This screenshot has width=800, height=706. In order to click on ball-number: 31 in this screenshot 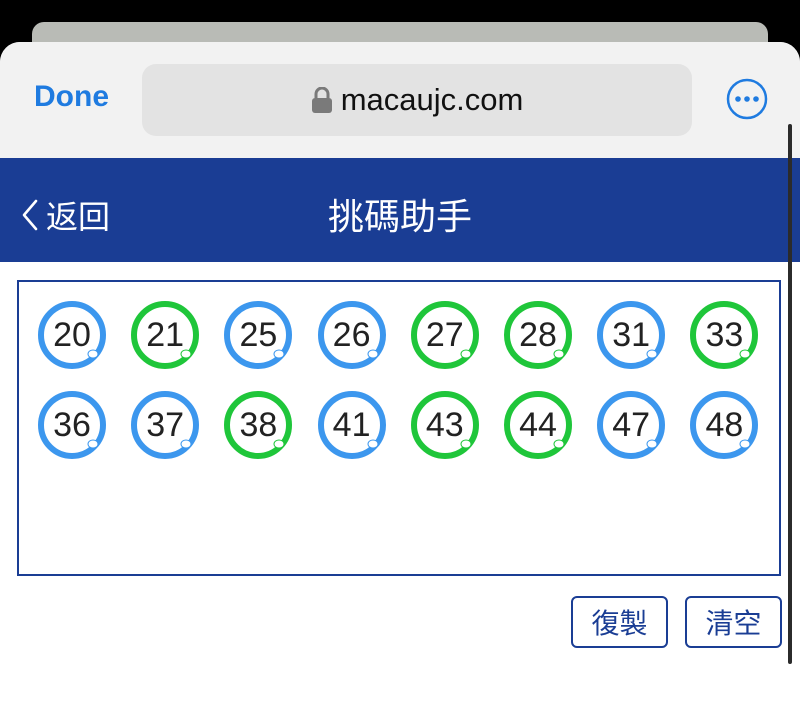, I will do `click(631, 335)`.